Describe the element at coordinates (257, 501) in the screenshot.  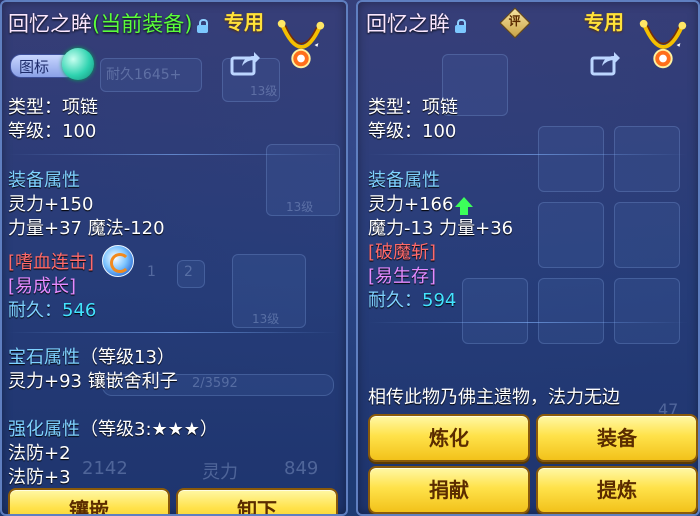
I see `unequip-button: 卸下` at that location.